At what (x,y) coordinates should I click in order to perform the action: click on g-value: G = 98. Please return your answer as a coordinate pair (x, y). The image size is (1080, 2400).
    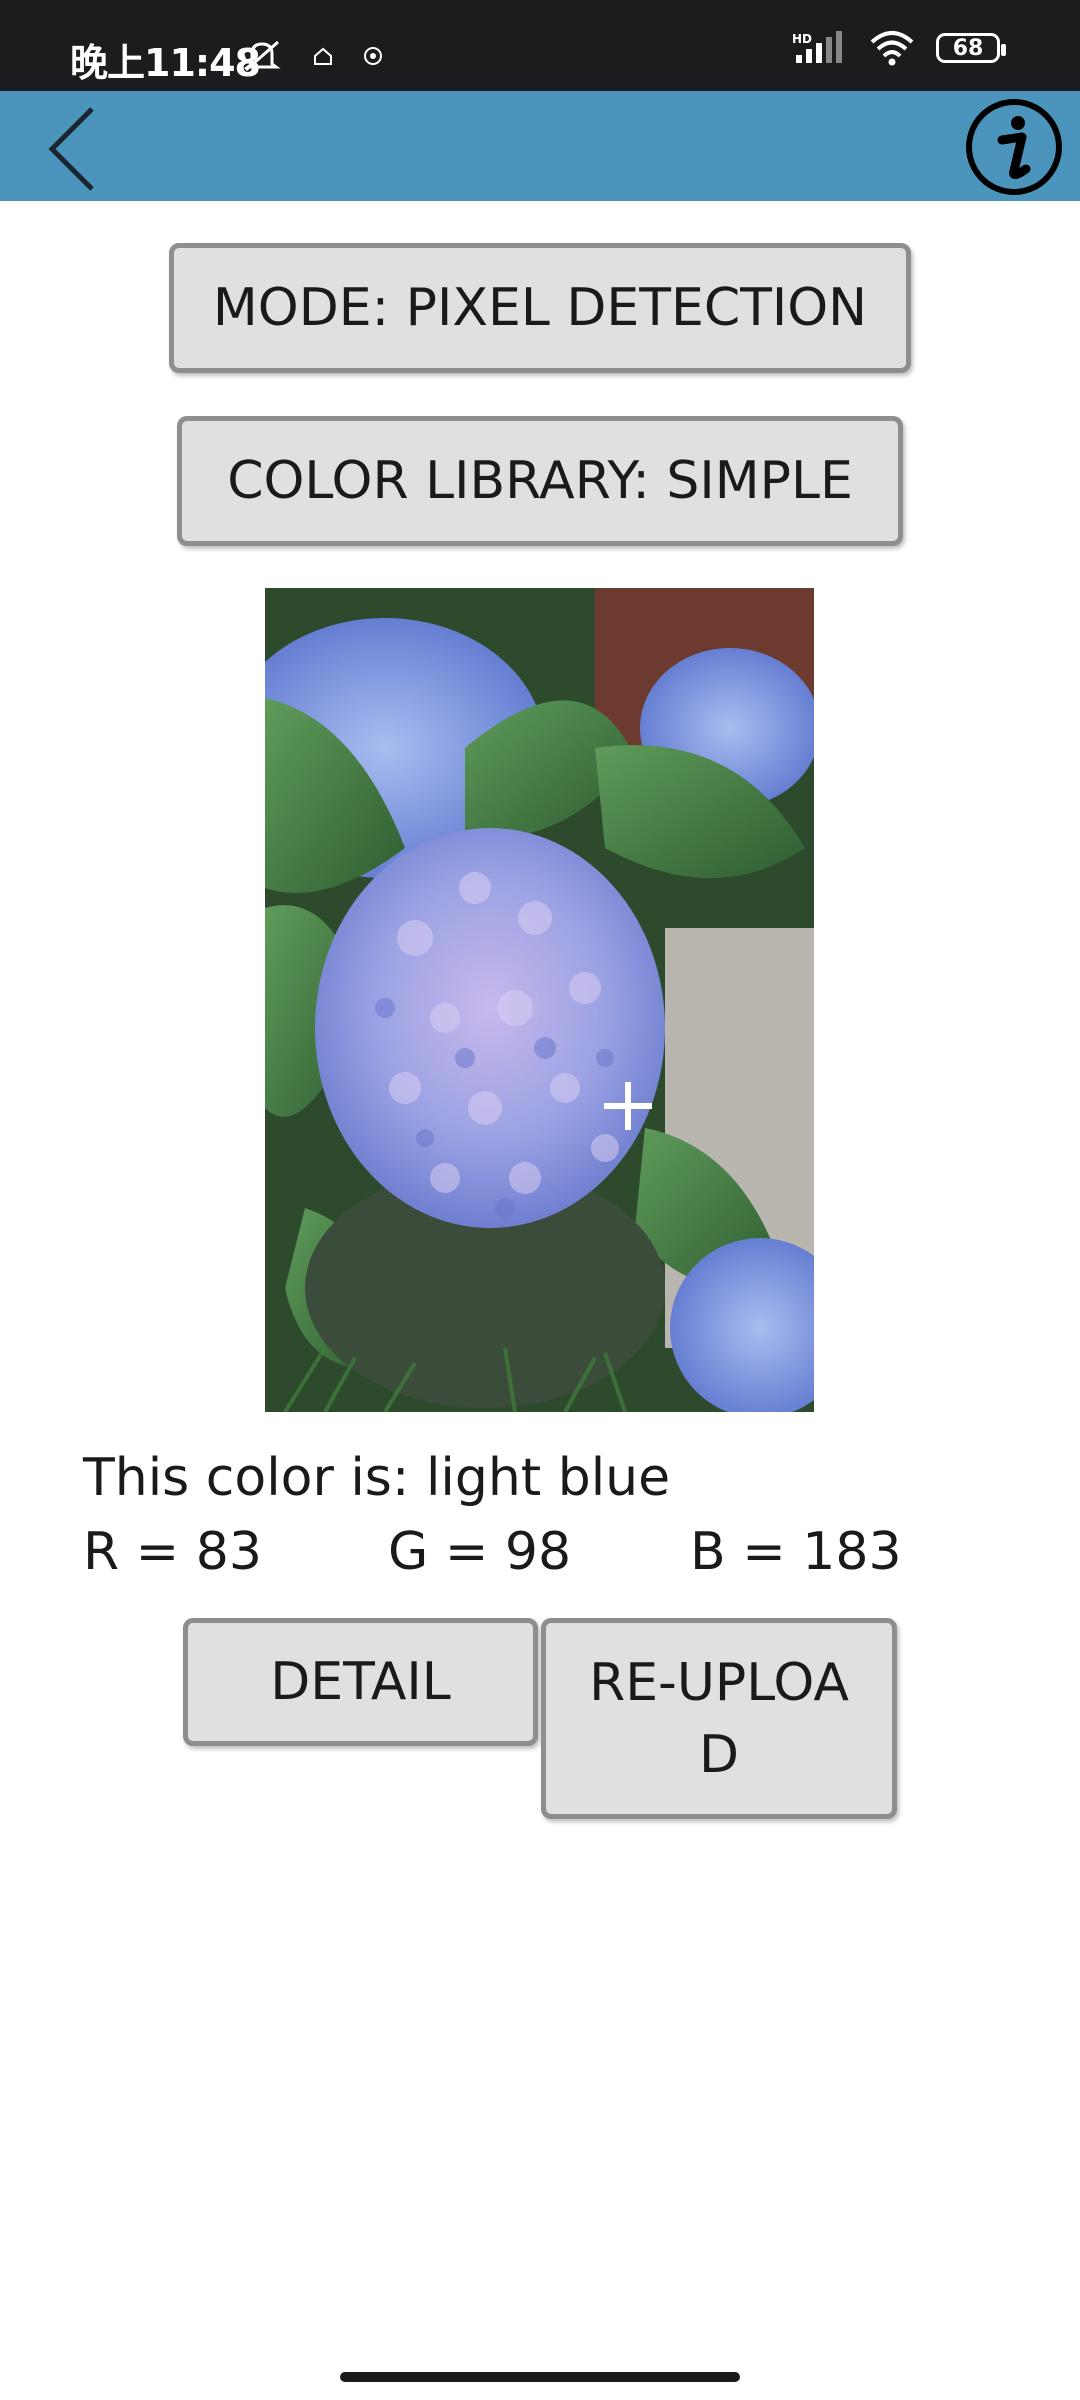
    Looking at the image, I should click on (480, 1552).